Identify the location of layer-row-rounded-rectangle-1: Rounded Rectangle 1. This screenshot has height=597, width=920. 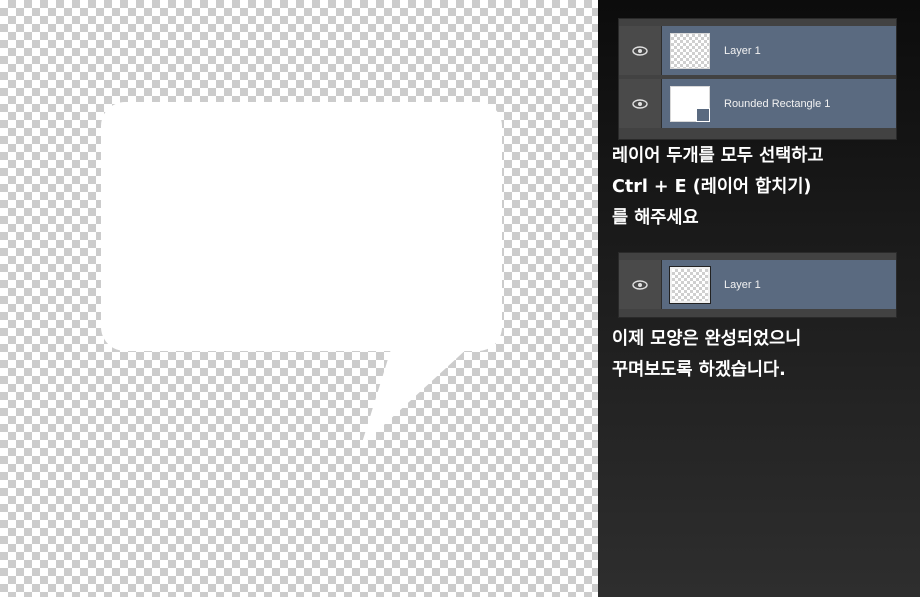
(757, 103).